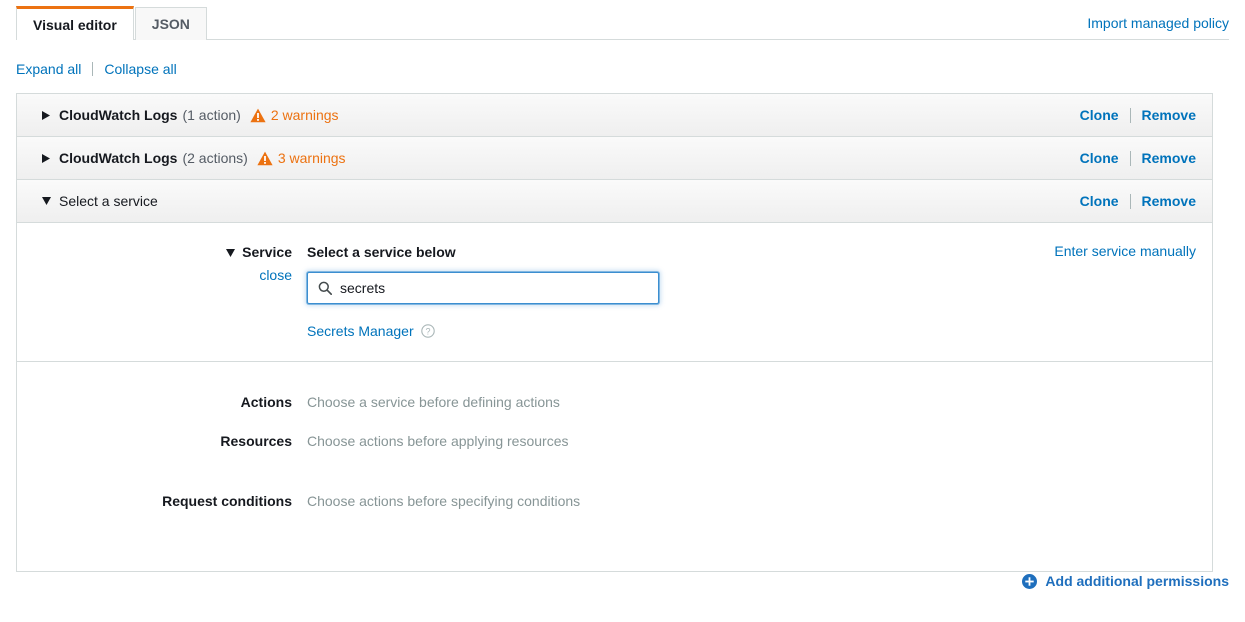  I want to click on tab-bar: Visual editor JSON Import managed policy, so click(622, 20).